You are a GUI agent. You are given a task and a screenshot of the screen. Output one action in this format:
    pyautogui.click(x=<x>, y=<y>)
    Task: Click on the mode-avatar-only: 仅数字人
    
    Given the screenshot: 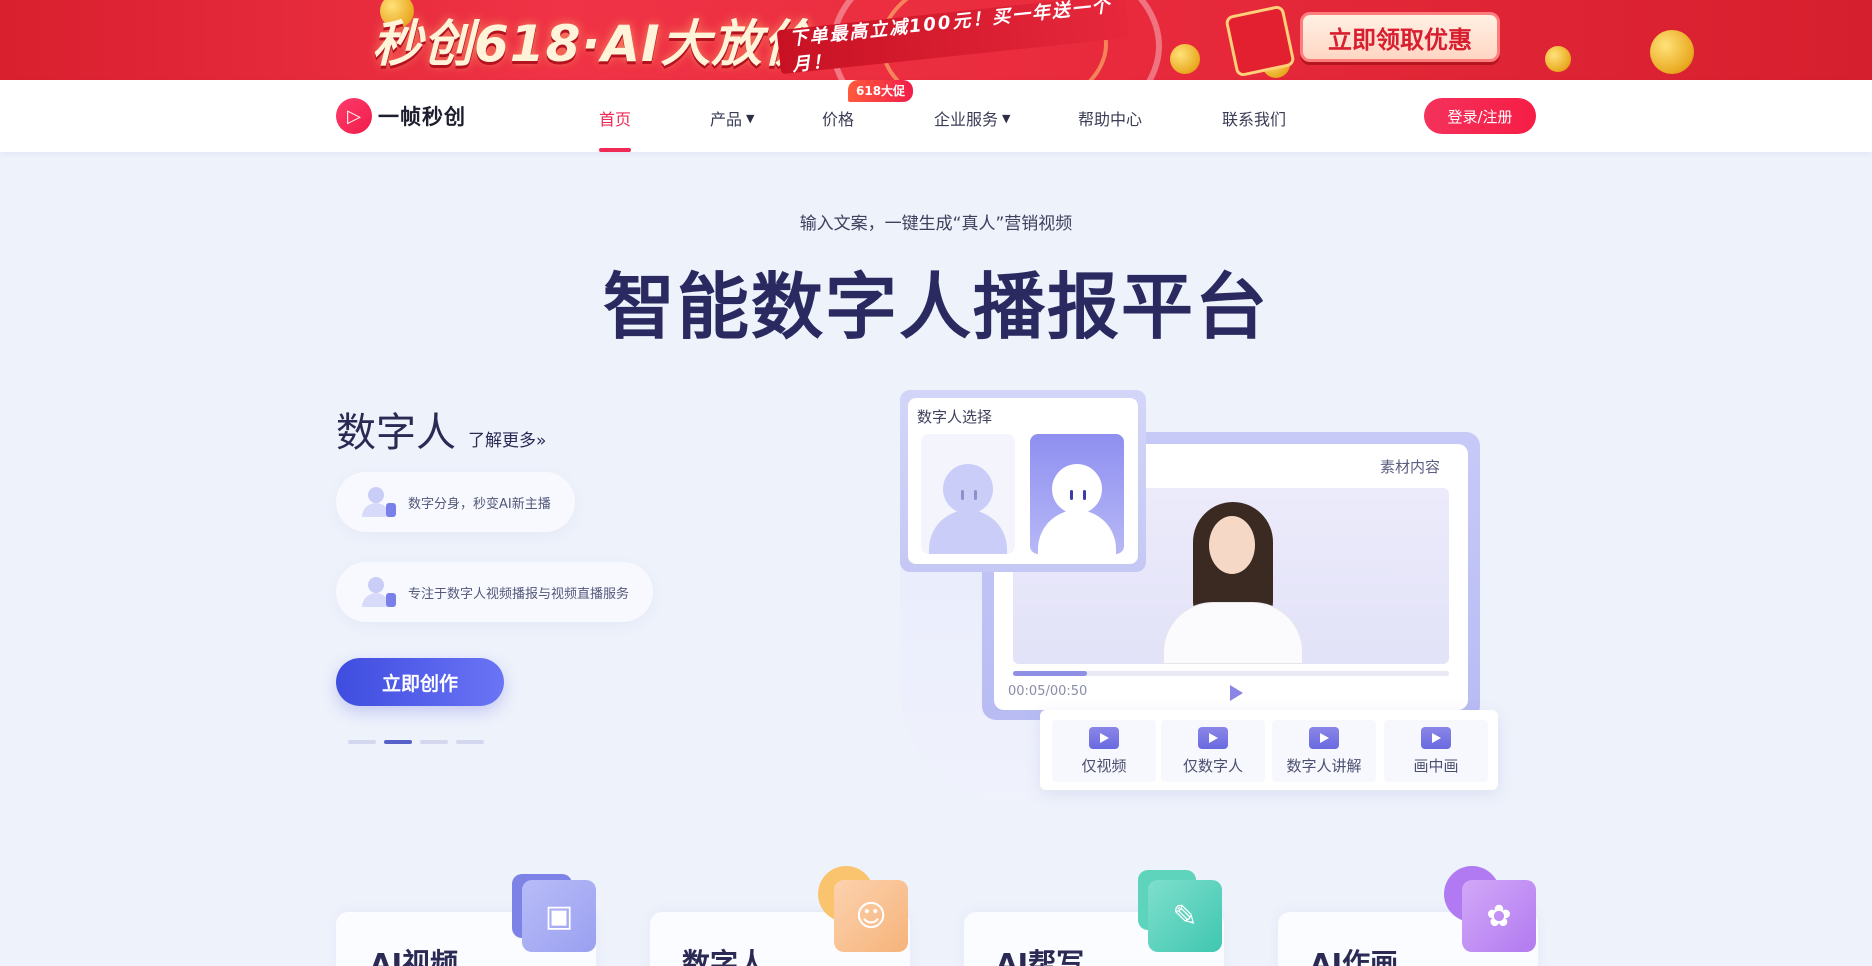 What is the action you would take?
    pyautogui.click(x=1213, y=751)
    